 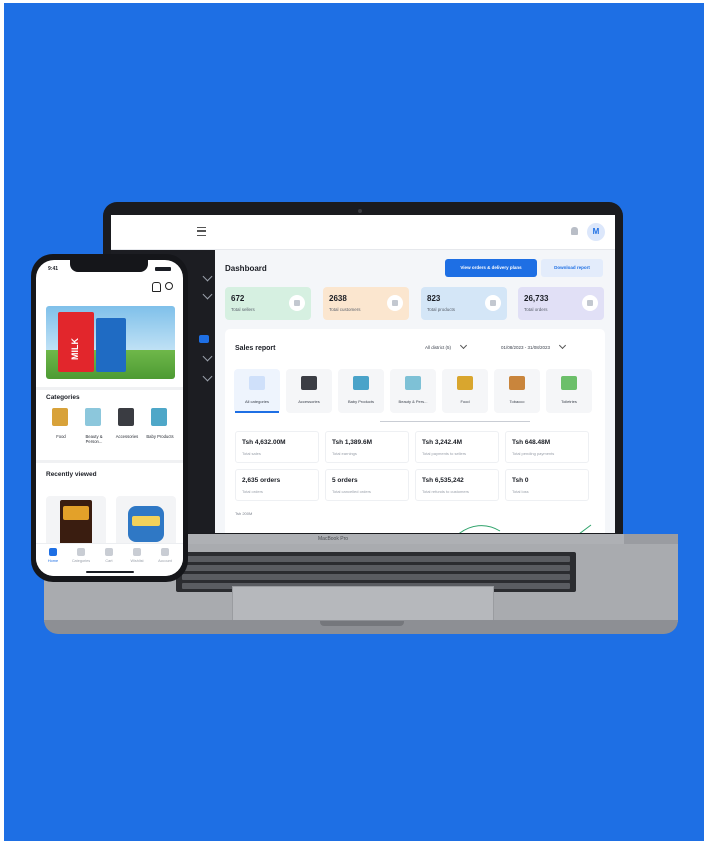 What do you see at coordinates (362, 623) in the screenshot?
I see `laptop-front-notch` at bounding box center [362, 623].